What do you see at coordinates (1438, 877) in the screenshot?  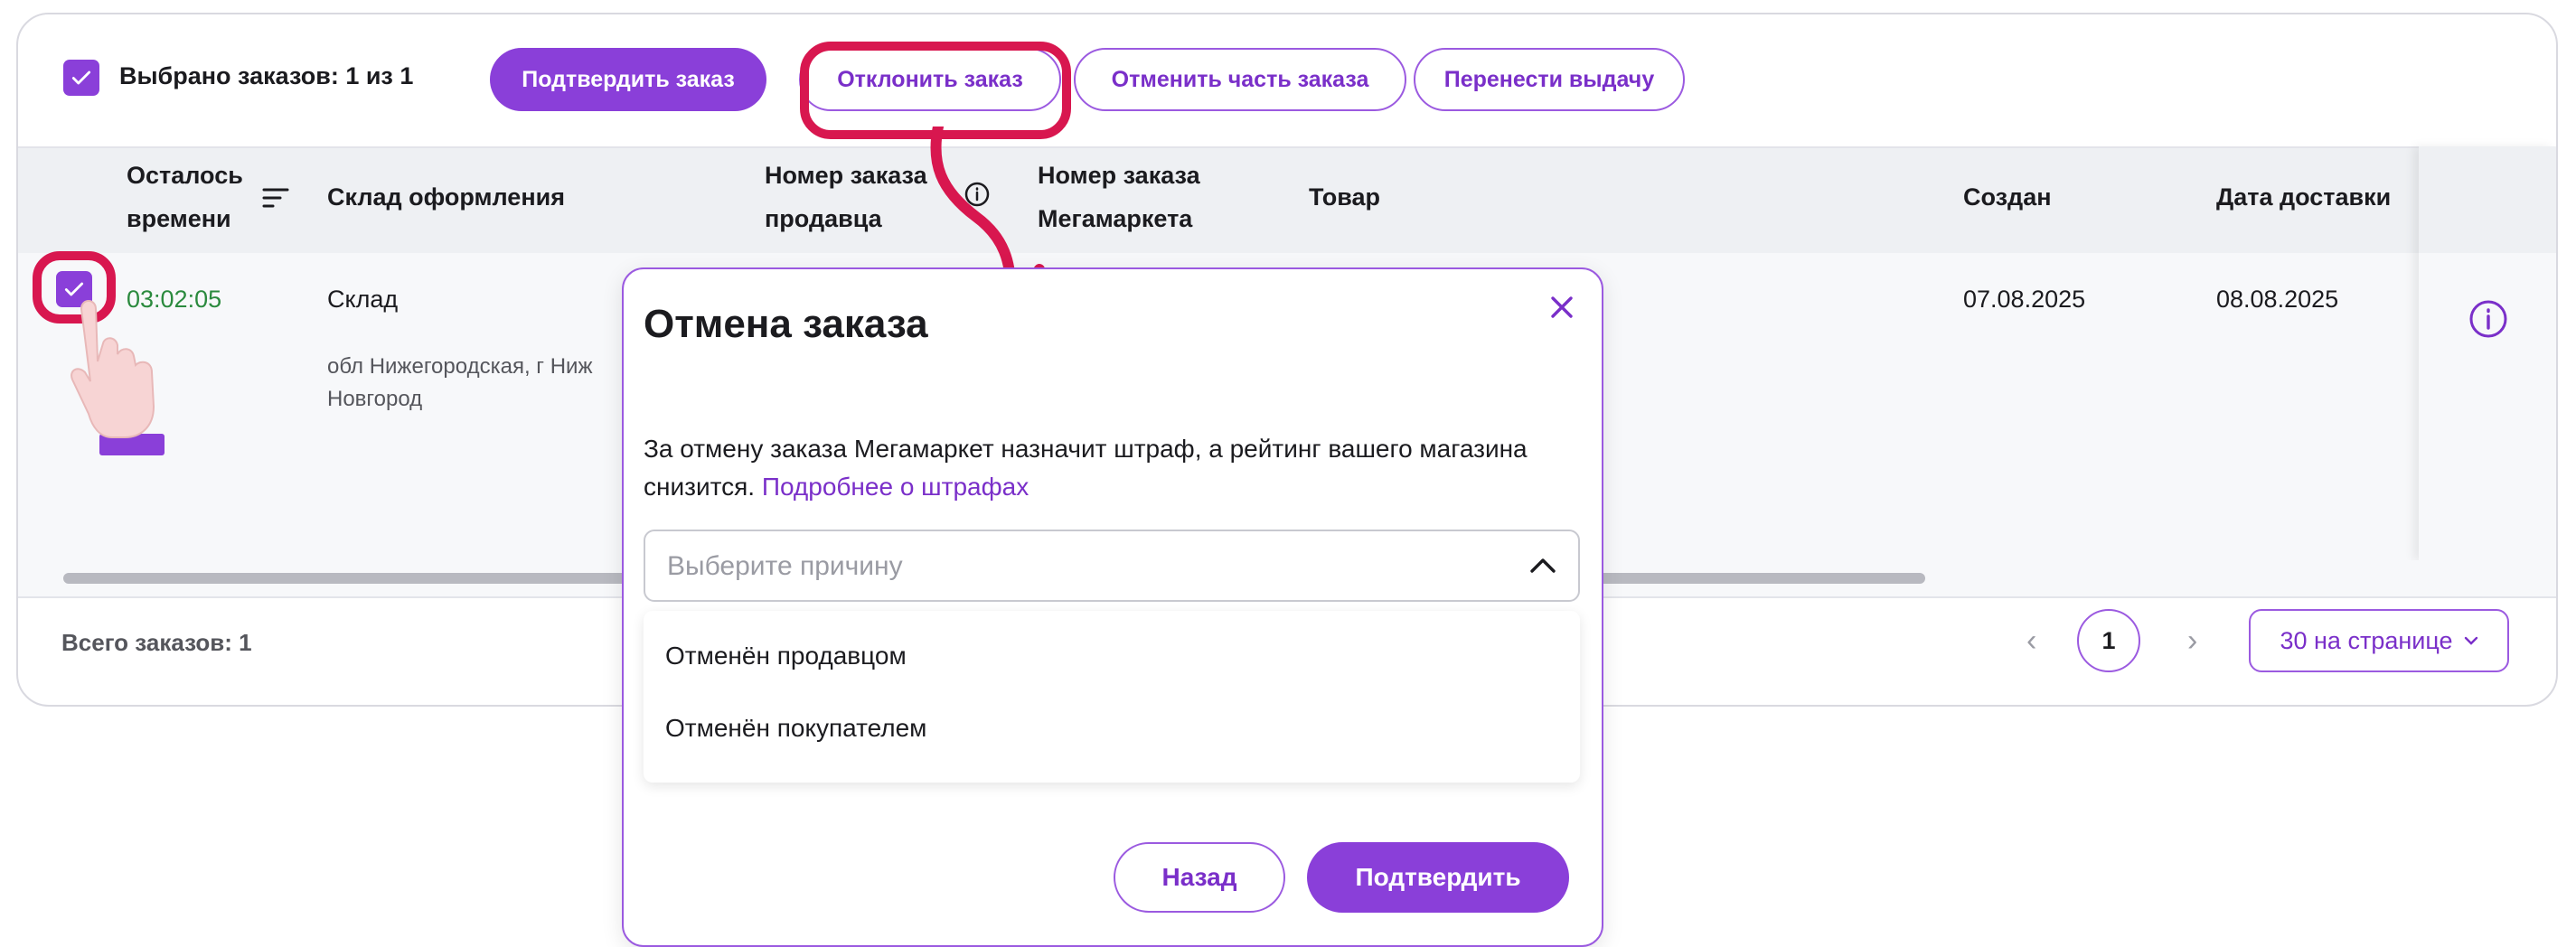 I see `confirm-button: Подтвердить` at bounding box center [1438, 877].